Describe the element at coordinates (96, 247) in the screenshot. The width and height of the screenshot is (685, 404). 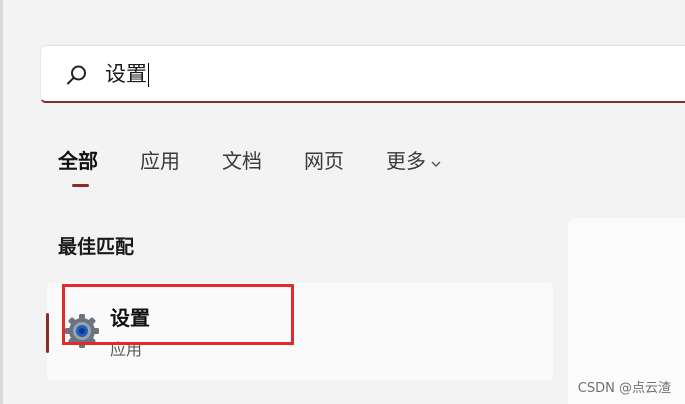
I see `best-match-heading: 最佳匹配` at that location.